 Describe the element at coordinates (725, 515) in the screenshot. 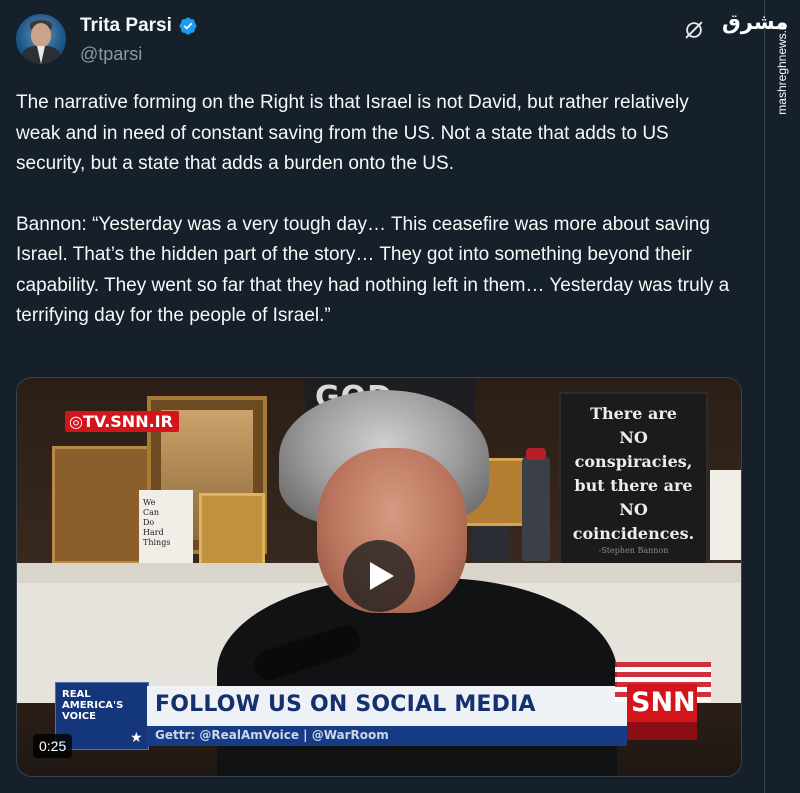

I see `thumbnail-card` at that location.